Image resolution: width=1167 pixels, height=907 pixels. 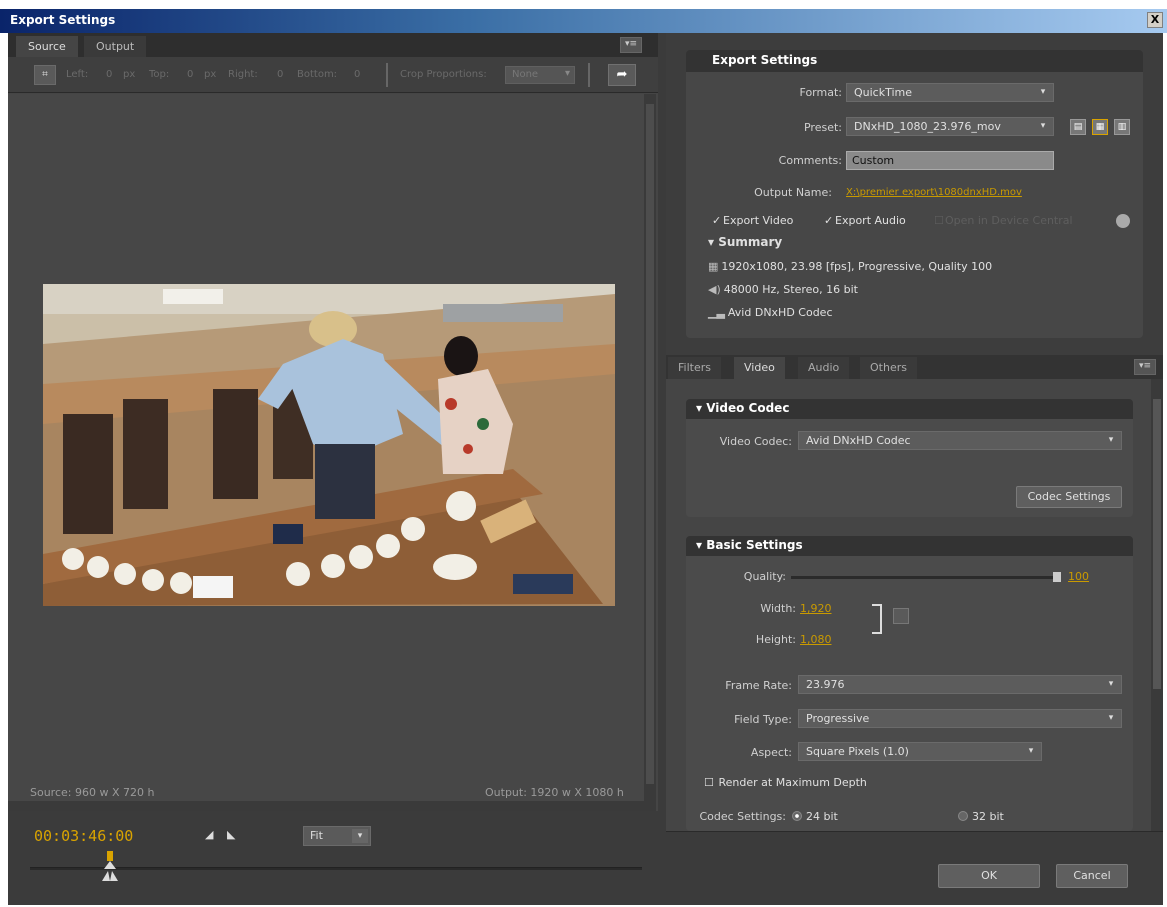 I want to click on crop-right-label: Right:, so click(x=243, y=74).